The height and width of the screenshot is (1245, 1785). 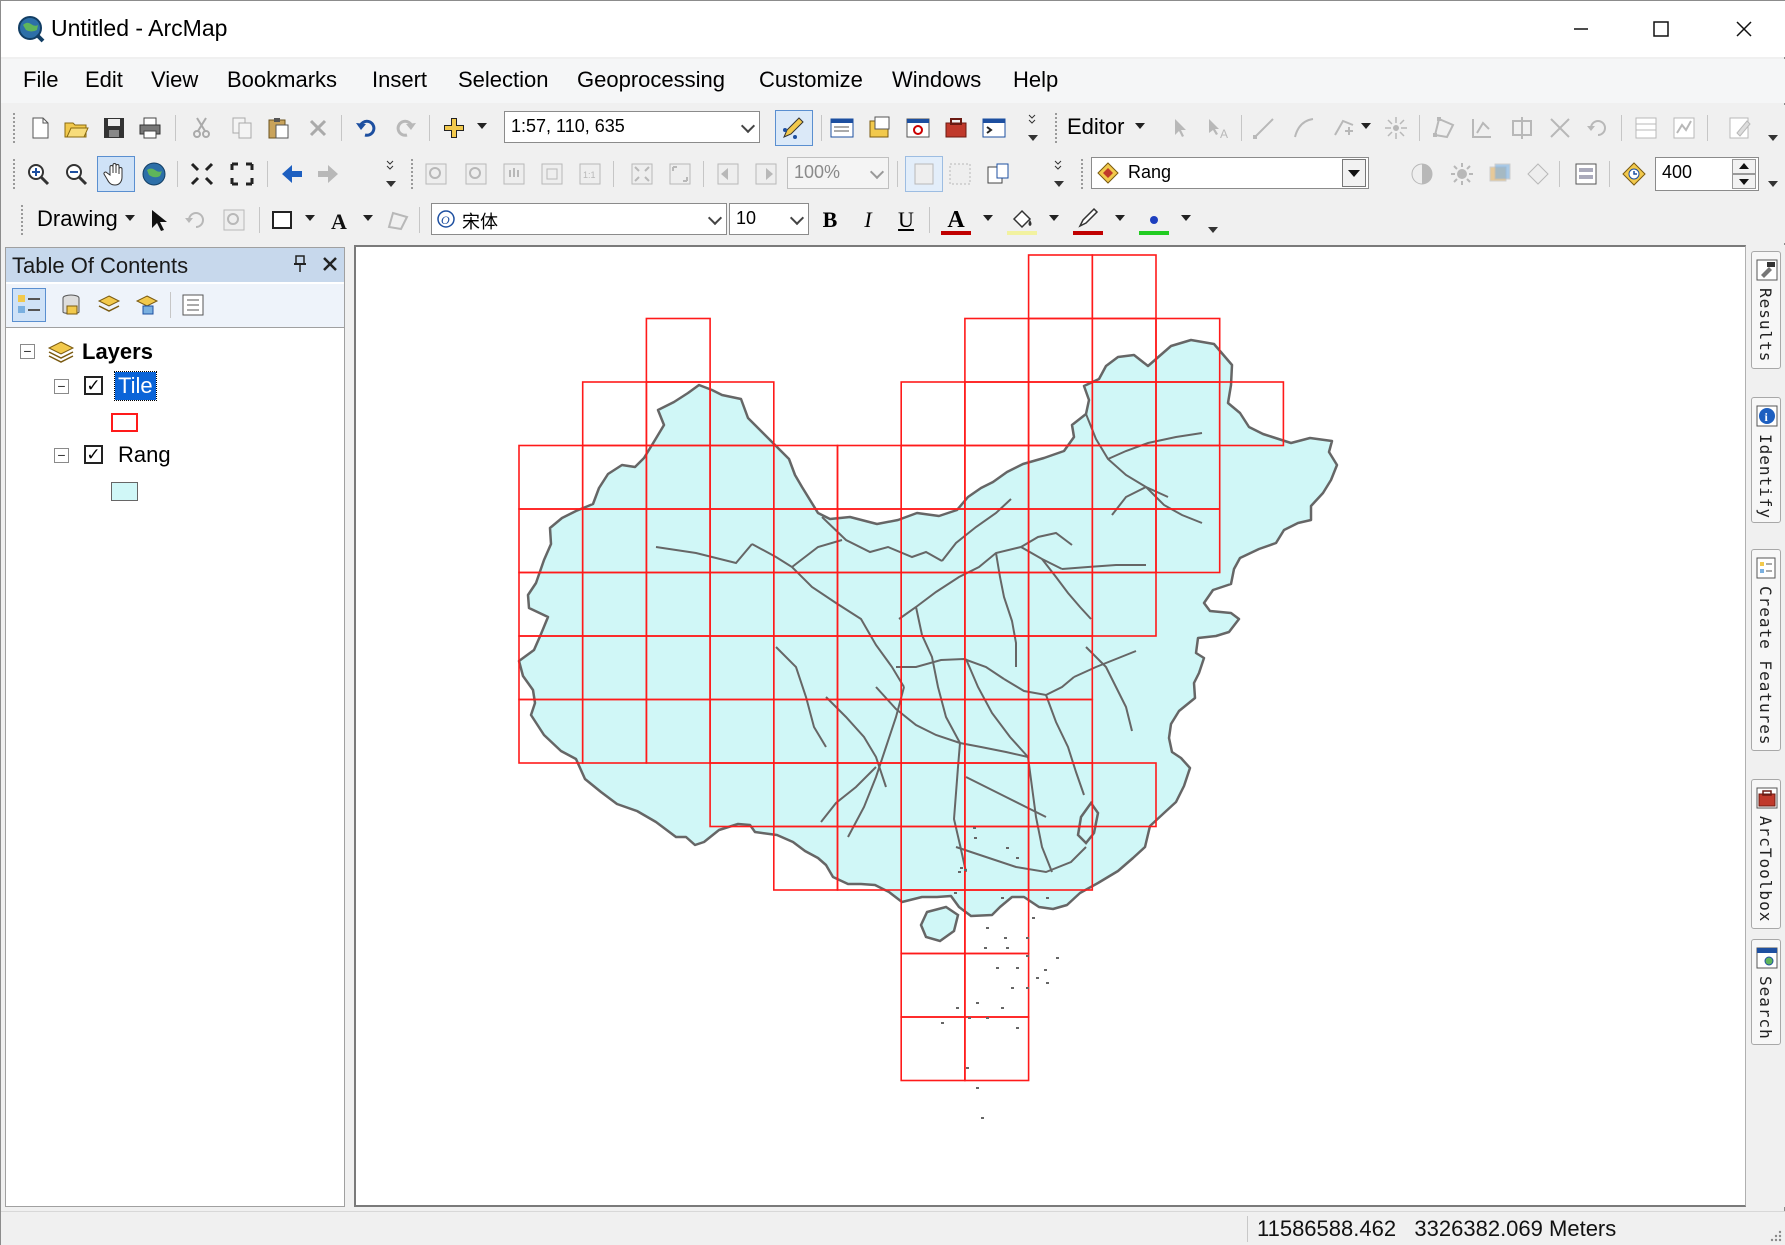 I want to click on minimize-button, so click(x=1581, y=29).